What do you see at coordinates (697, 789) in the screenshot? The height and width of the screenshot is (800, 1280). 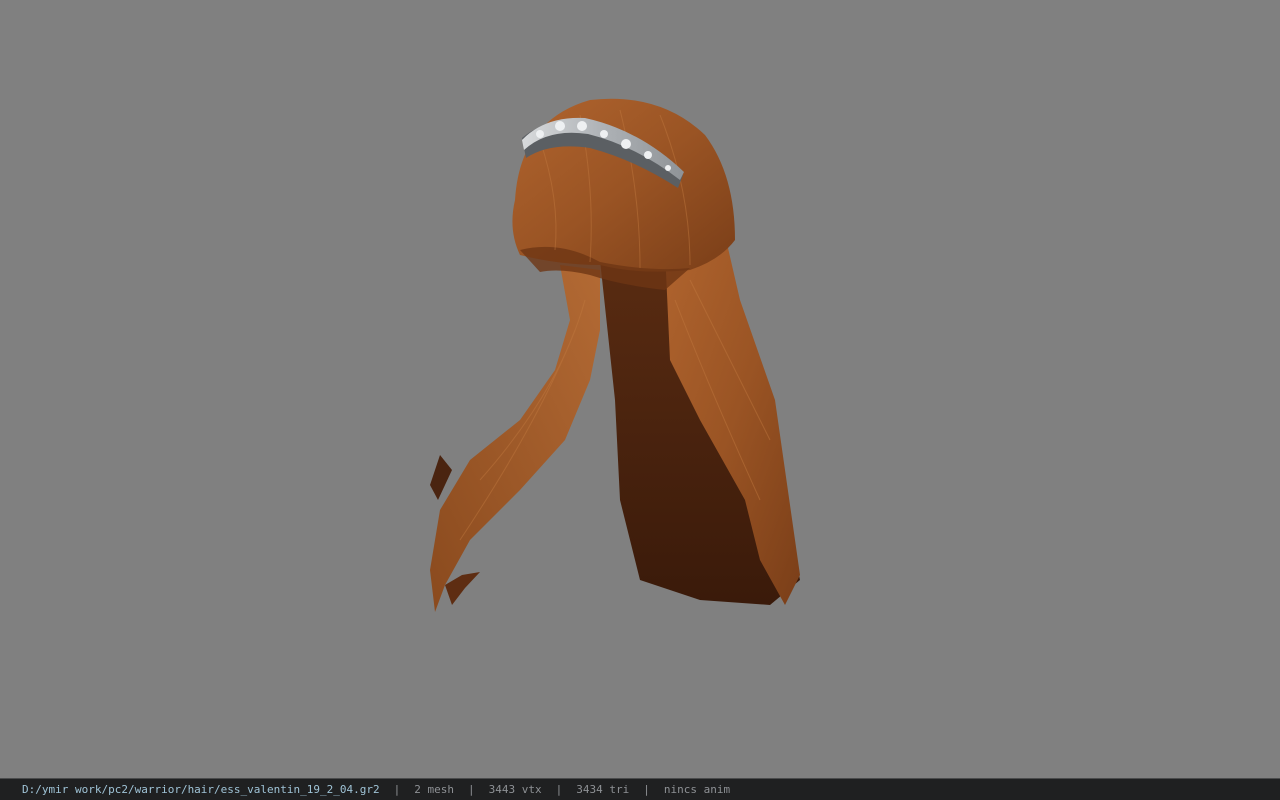 I see `animation-status-label: nincs anim` at bounding box center [697, 789].